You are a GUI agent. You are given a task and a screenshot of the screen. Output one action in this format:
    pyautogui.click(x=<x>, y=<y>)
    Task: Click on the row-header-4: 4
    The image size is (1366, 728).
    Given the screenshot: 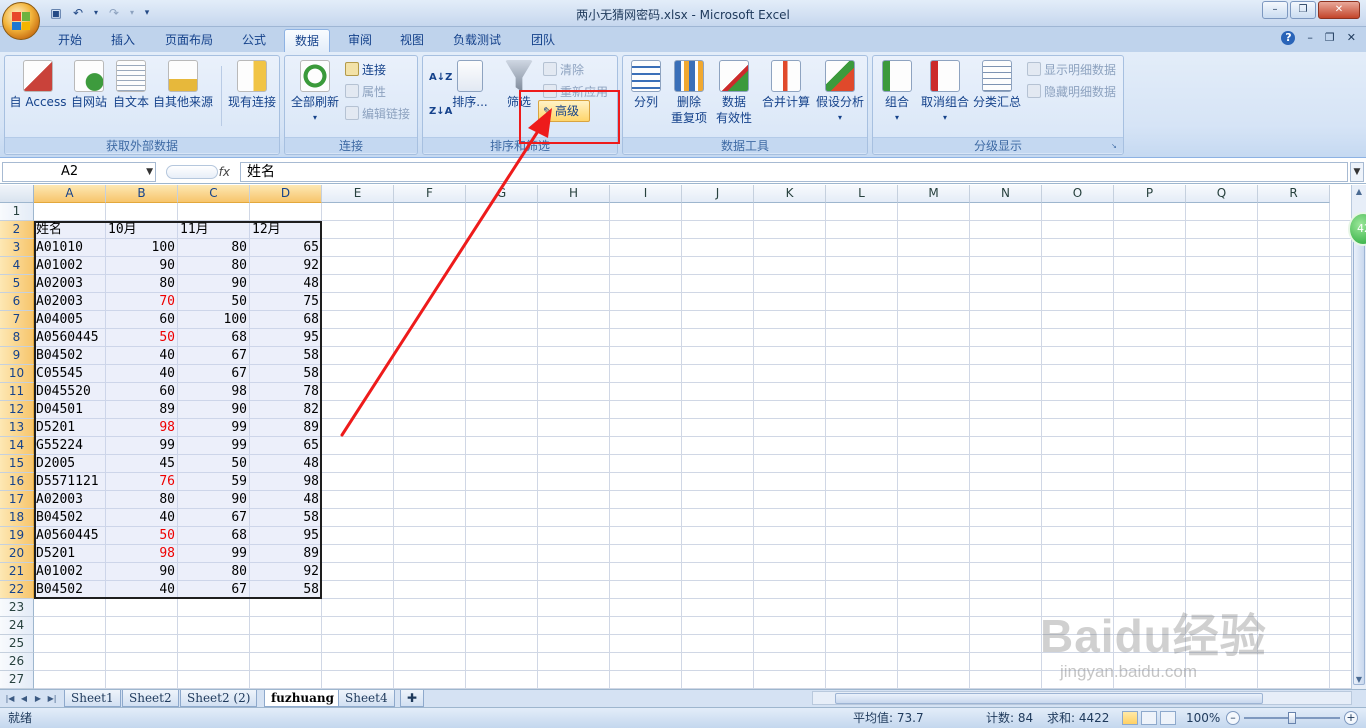 What is the action you would take?
    pyautogui.click(x=17, y=266)
    